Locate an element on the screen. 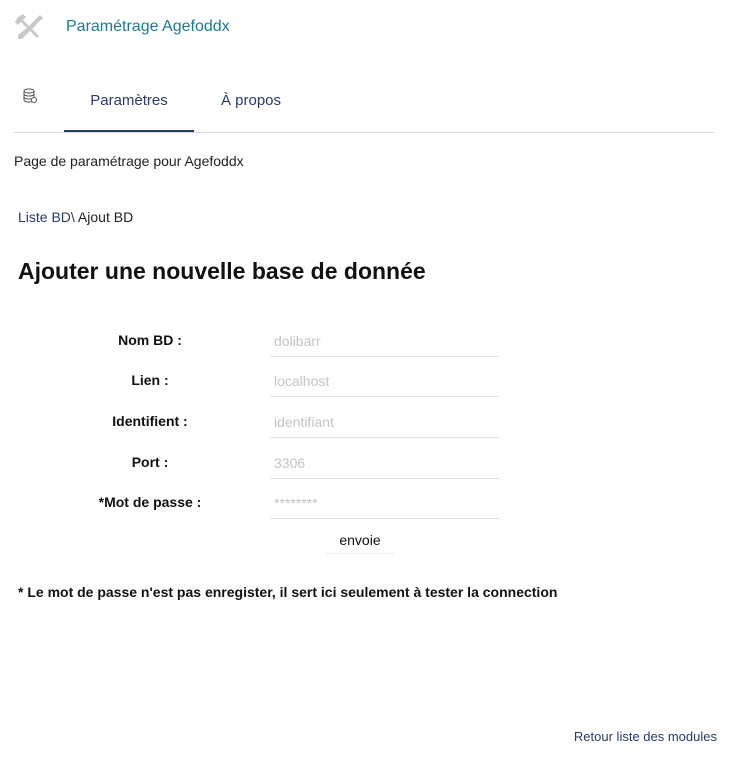 Image resolution: width=731 pixels, height=761 pixels. identifient-label: Identifient : is located at coordinates (150, 421).